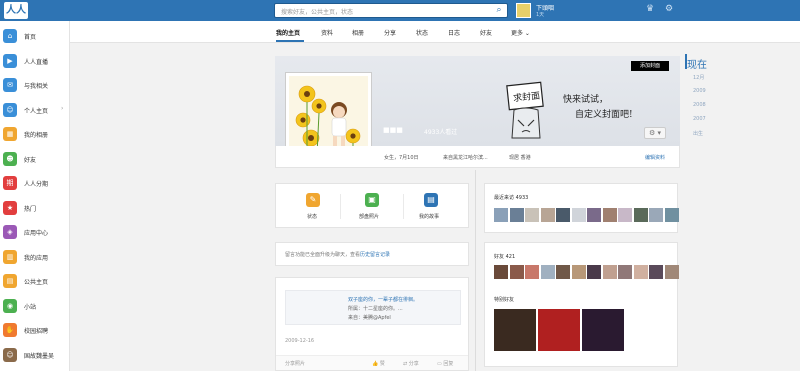  What do you see at coordinates (313, 200) in the screenshot?
I see `status-icon: ✎` at bounding box center [313, 200].